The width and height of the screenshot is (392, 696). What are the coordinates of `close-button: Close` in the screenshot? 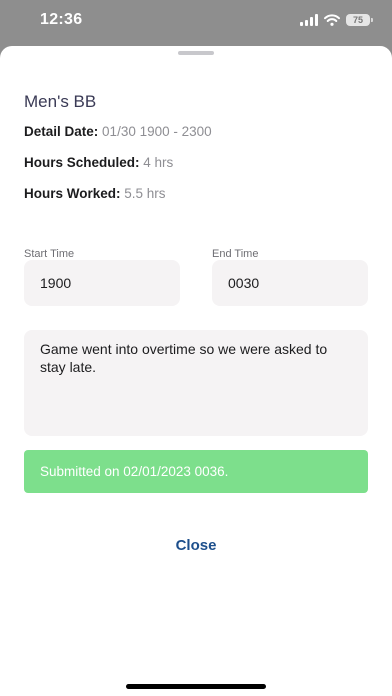 It's located at (196, 545).